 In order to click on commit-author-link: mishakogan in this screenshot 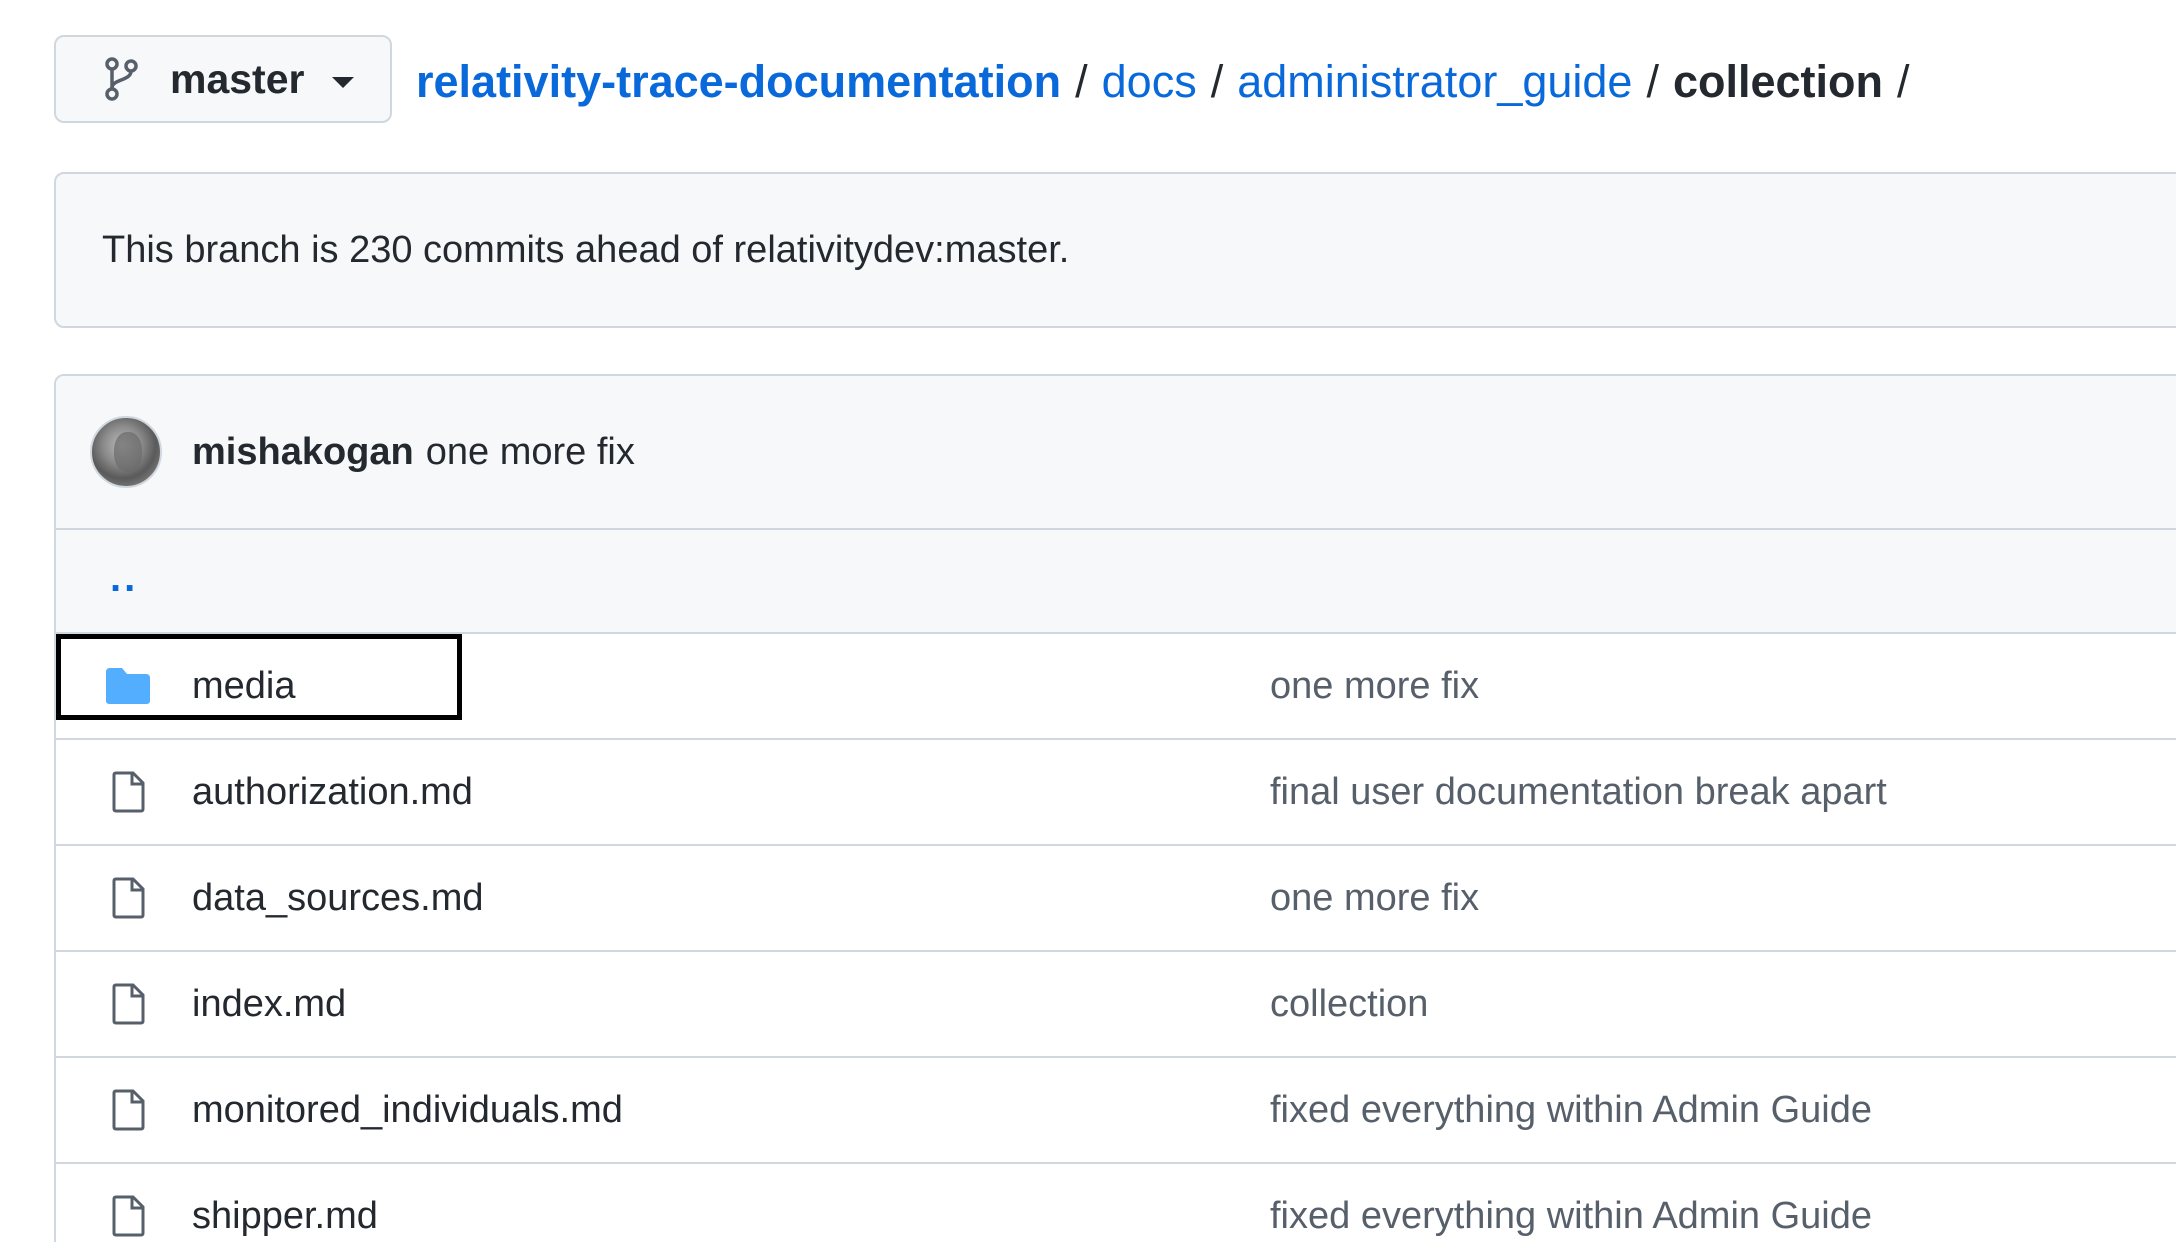, I will do `click(303, 452)`.